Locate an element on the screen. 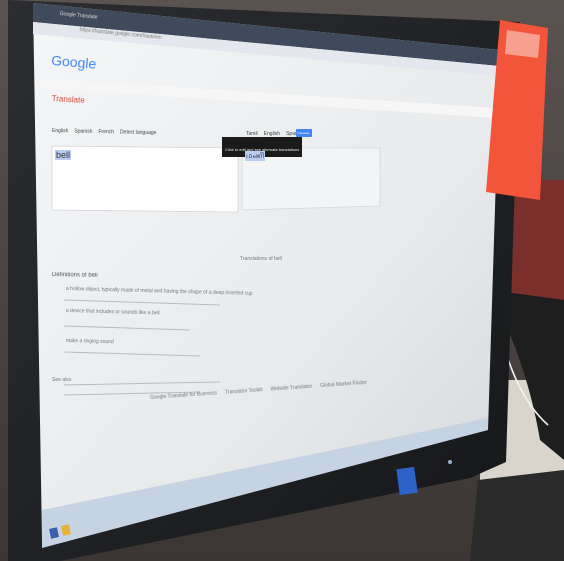 The height and width of the screenshot is (561, 564). definition-3: make a ringing sound is located at coordinates (89, 342).